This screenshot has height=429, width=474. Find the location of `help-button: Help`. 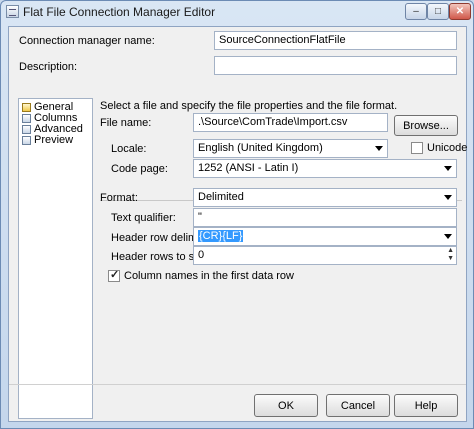

help-button: Help is located at coordinates (426, 405).